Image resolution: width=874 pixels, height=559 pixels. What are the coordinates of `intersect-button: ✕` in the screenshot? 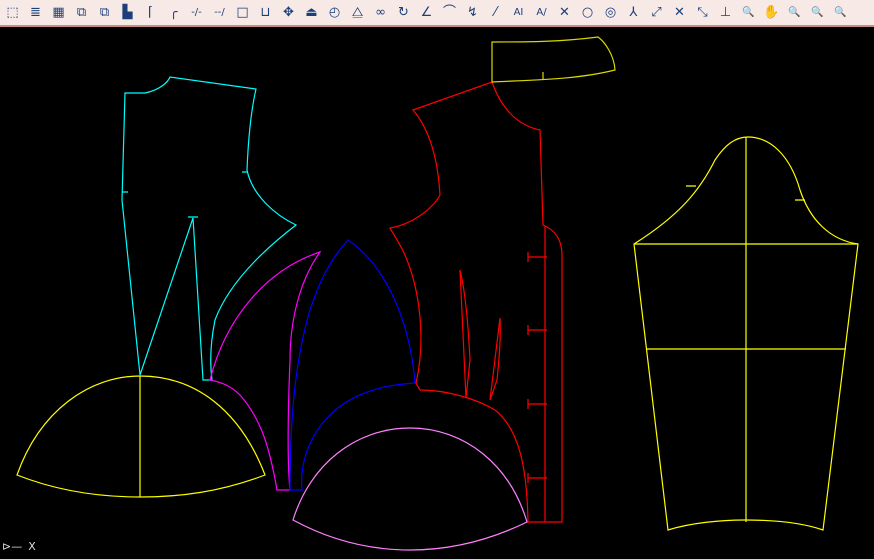 It's located at (564, 12).